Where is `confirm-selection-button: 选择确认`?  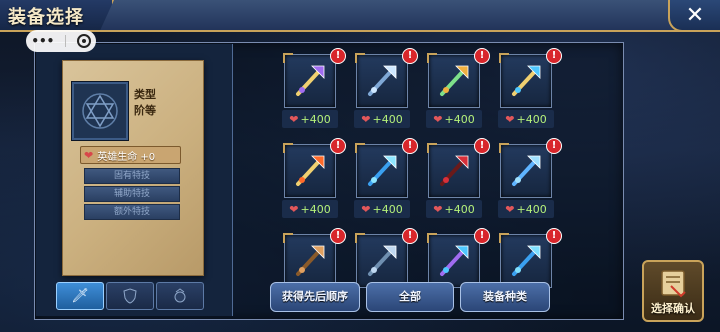 confirm-selection-button: 选择确认 is located at coordinates (673, 291).